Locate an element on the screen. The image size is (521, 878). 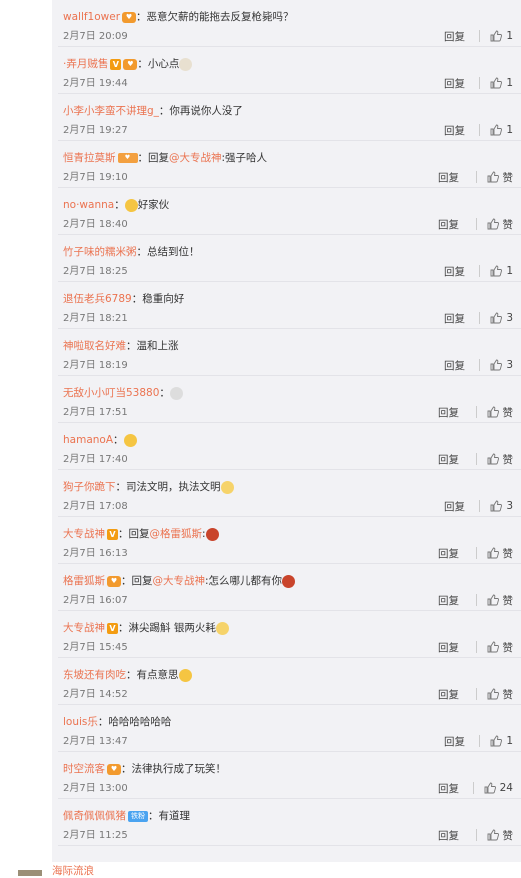
mention-link: @格雷狐斯 is located at coordinates (176, 534).